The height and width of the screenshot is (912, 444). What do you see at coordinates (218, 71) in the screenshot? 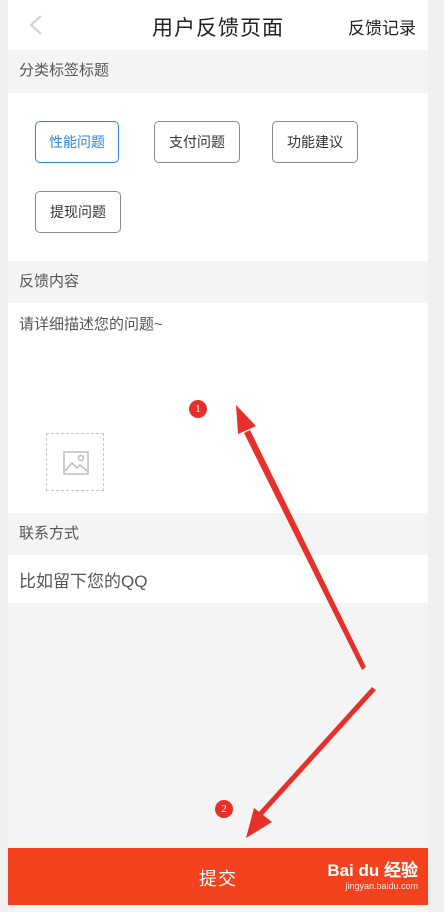
I see `category-section-label: 分类标签标题` at bounding box center [218, 71].